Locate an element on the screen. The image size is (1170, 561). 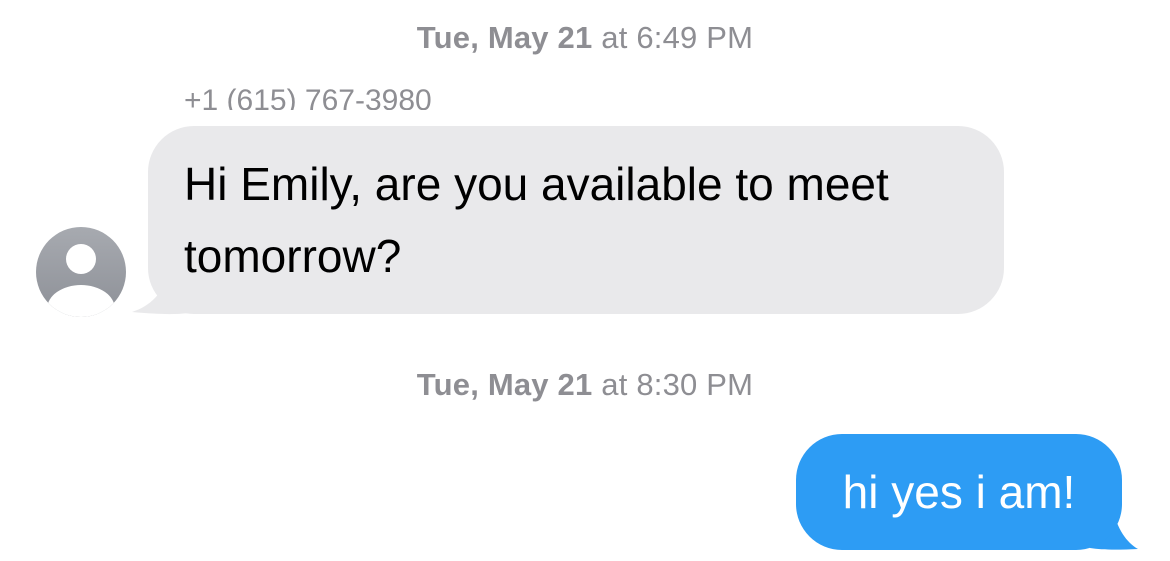
outgoing-message-bubble: hi yes i am! is located at coordinates (959, 492).